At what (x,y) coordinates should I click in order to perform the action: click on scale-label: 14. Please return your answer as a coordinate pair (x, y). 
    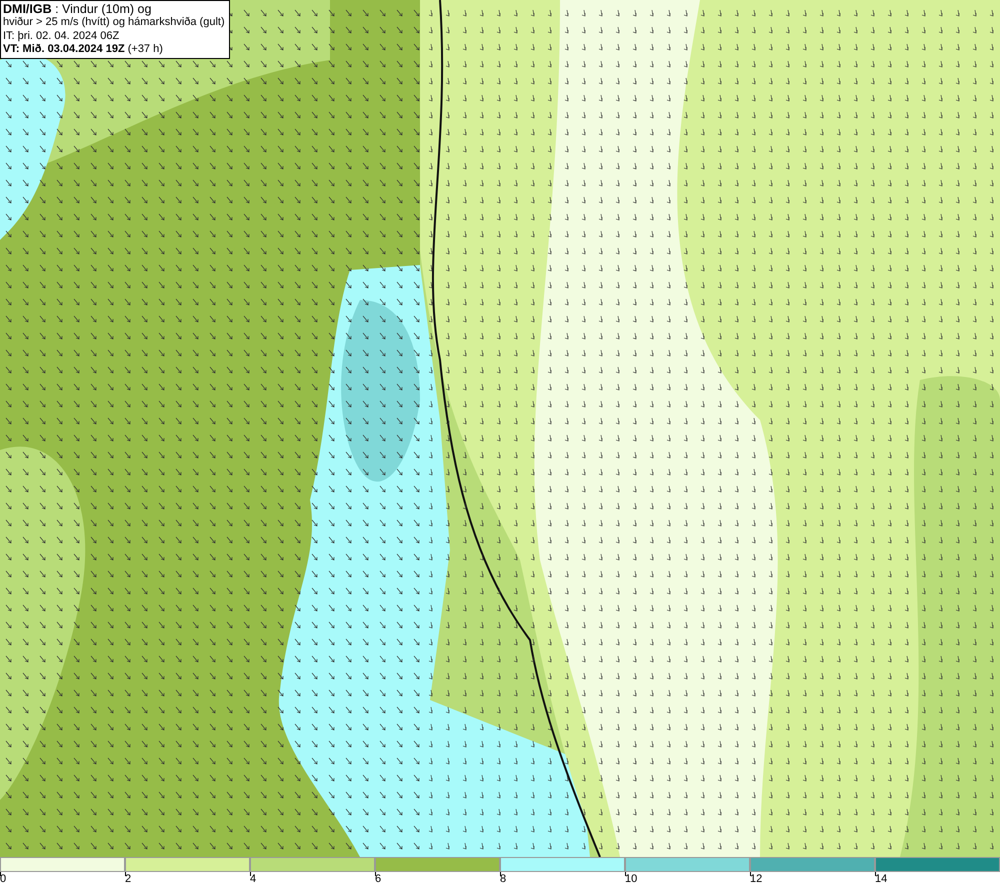
    Looking at the image, I should click on (881, 879).